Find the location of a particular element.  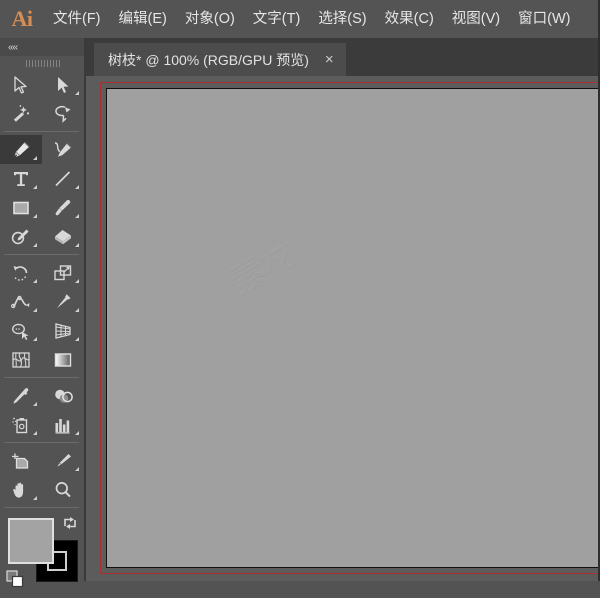

selection-tool is located at coordinates (21, 84).